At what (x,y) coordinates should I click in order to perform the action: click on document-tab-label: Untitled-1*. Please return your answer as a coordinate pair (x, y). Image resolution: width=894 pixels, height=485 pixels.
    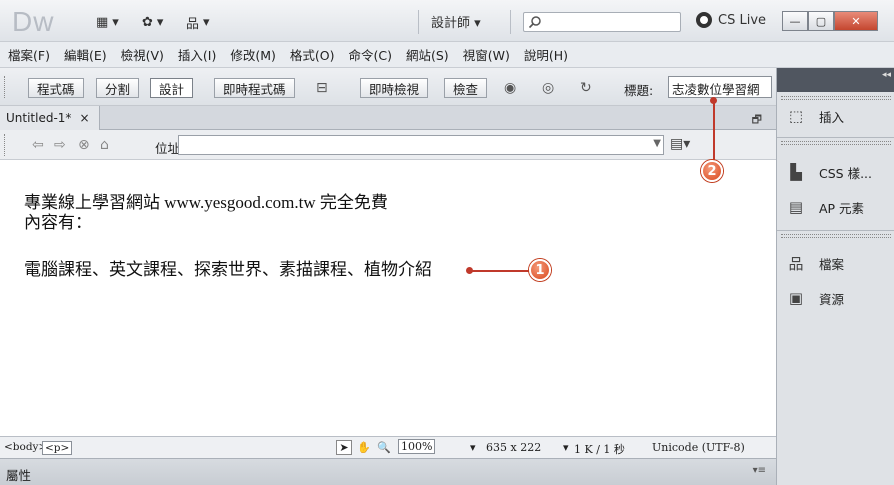
    Looking at the image, I should click on (39, 118).